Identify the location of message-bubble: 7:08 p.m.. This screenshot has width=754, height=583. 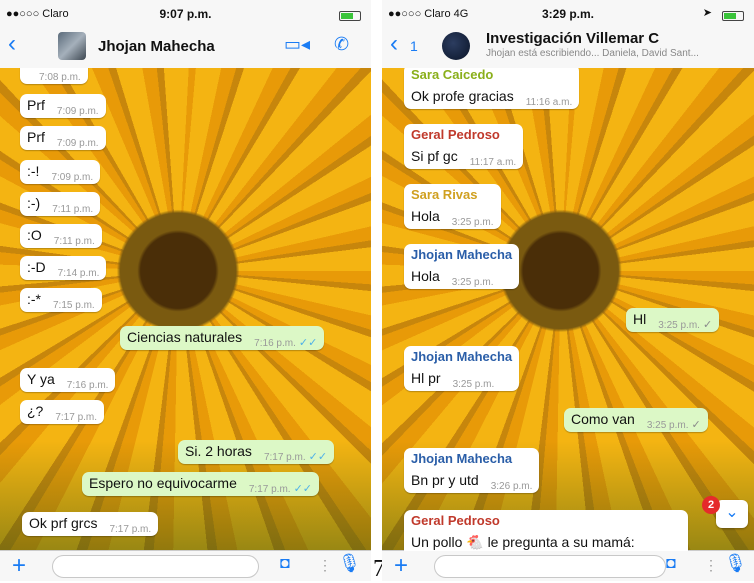
(54, 76).